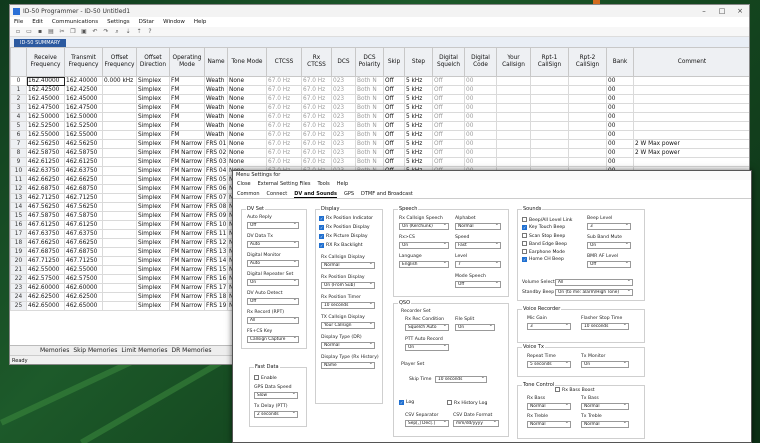  What do you see at coordinates (45, 288) in the screenshot?
I see `cell-receive-frequency: 462.60000` at bounding box center [45, 288].